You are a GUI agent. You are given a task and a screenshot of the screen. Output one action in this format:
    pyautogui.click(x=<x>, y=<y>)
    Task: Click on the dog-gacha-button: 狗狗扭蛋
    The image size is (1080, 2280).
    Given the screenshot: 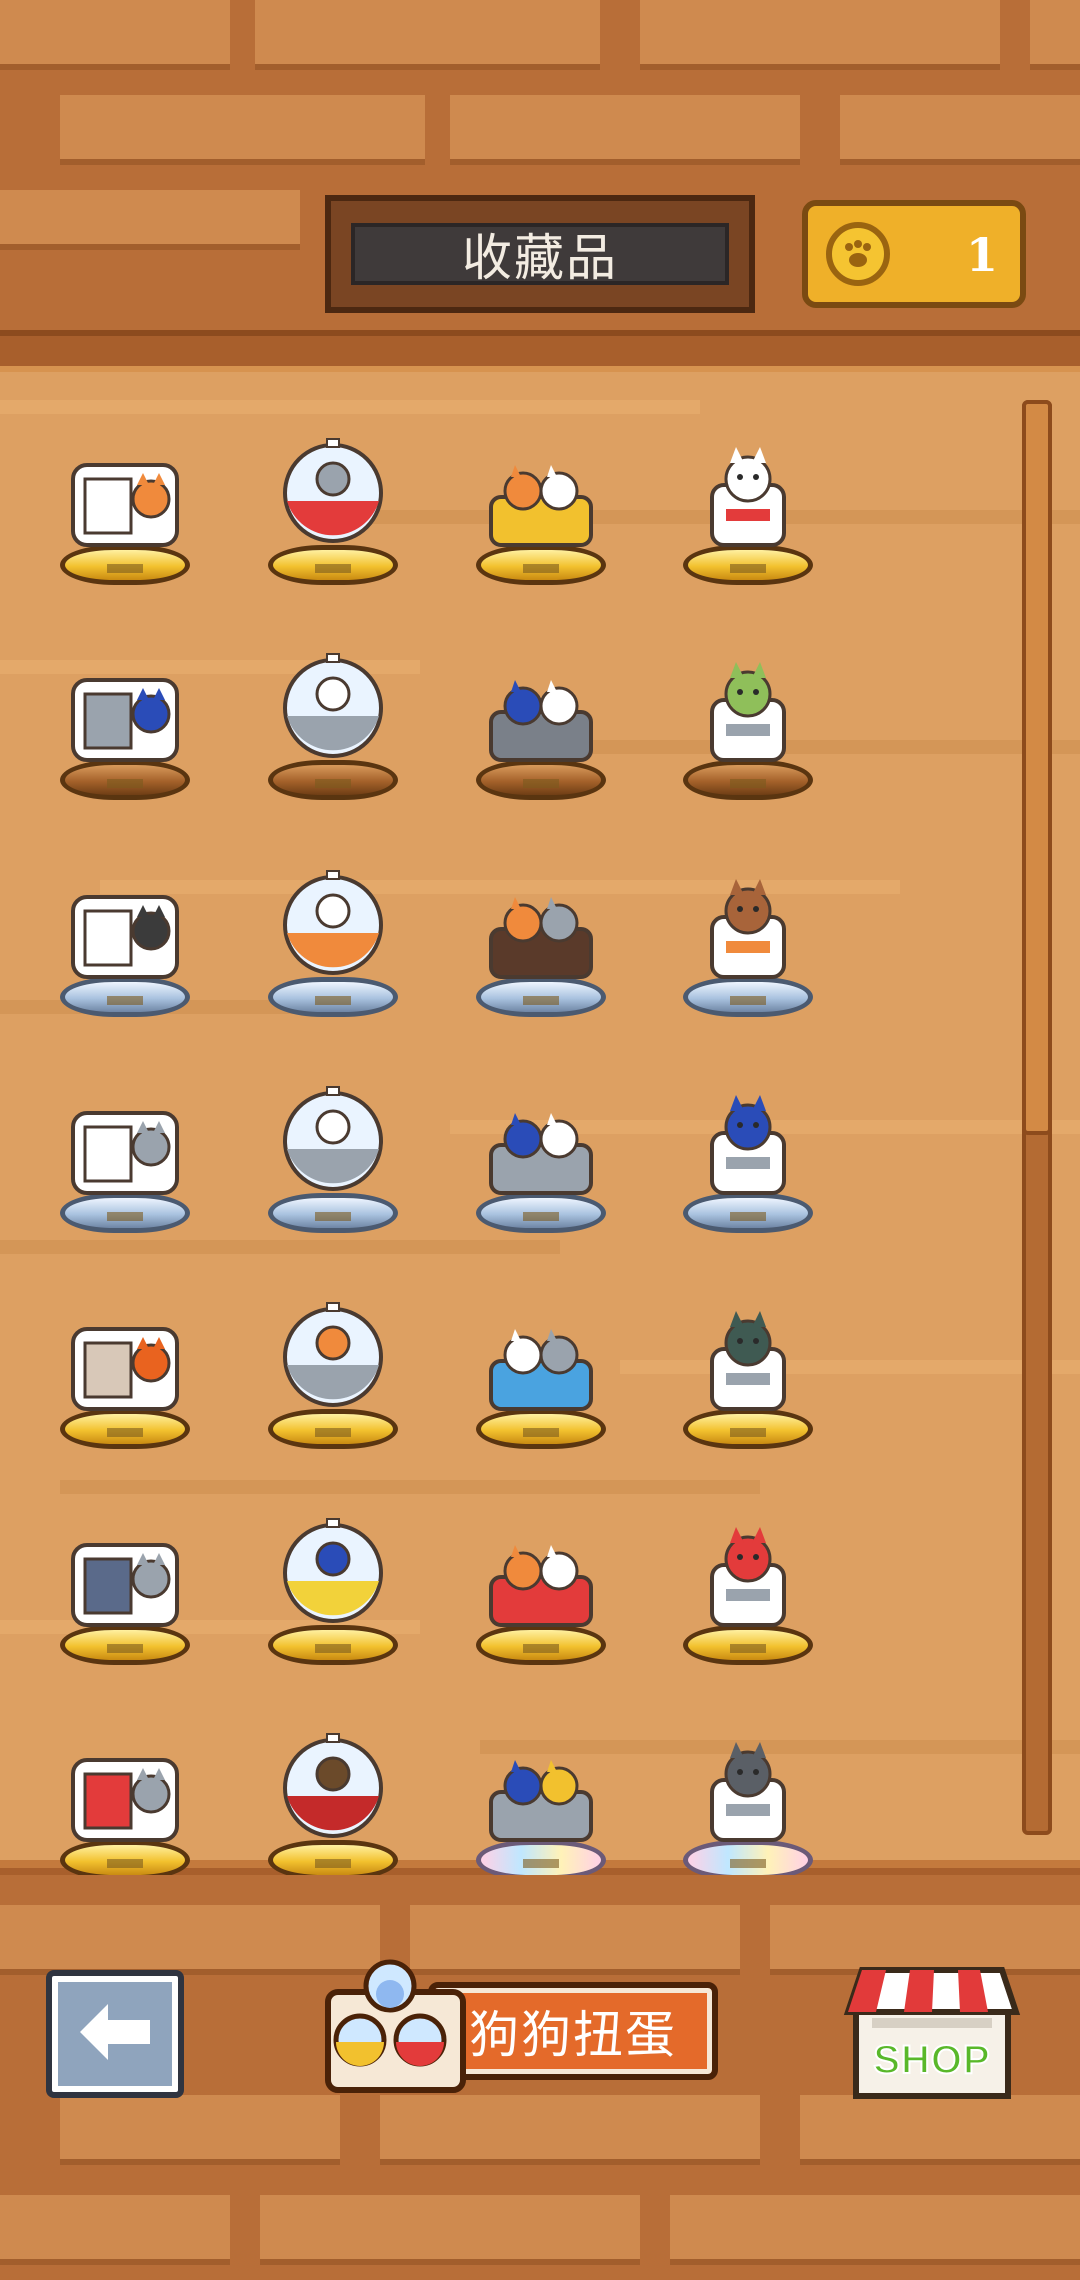 What is the action you would take?
    pyautogui.click(x=522, y=2018)
    